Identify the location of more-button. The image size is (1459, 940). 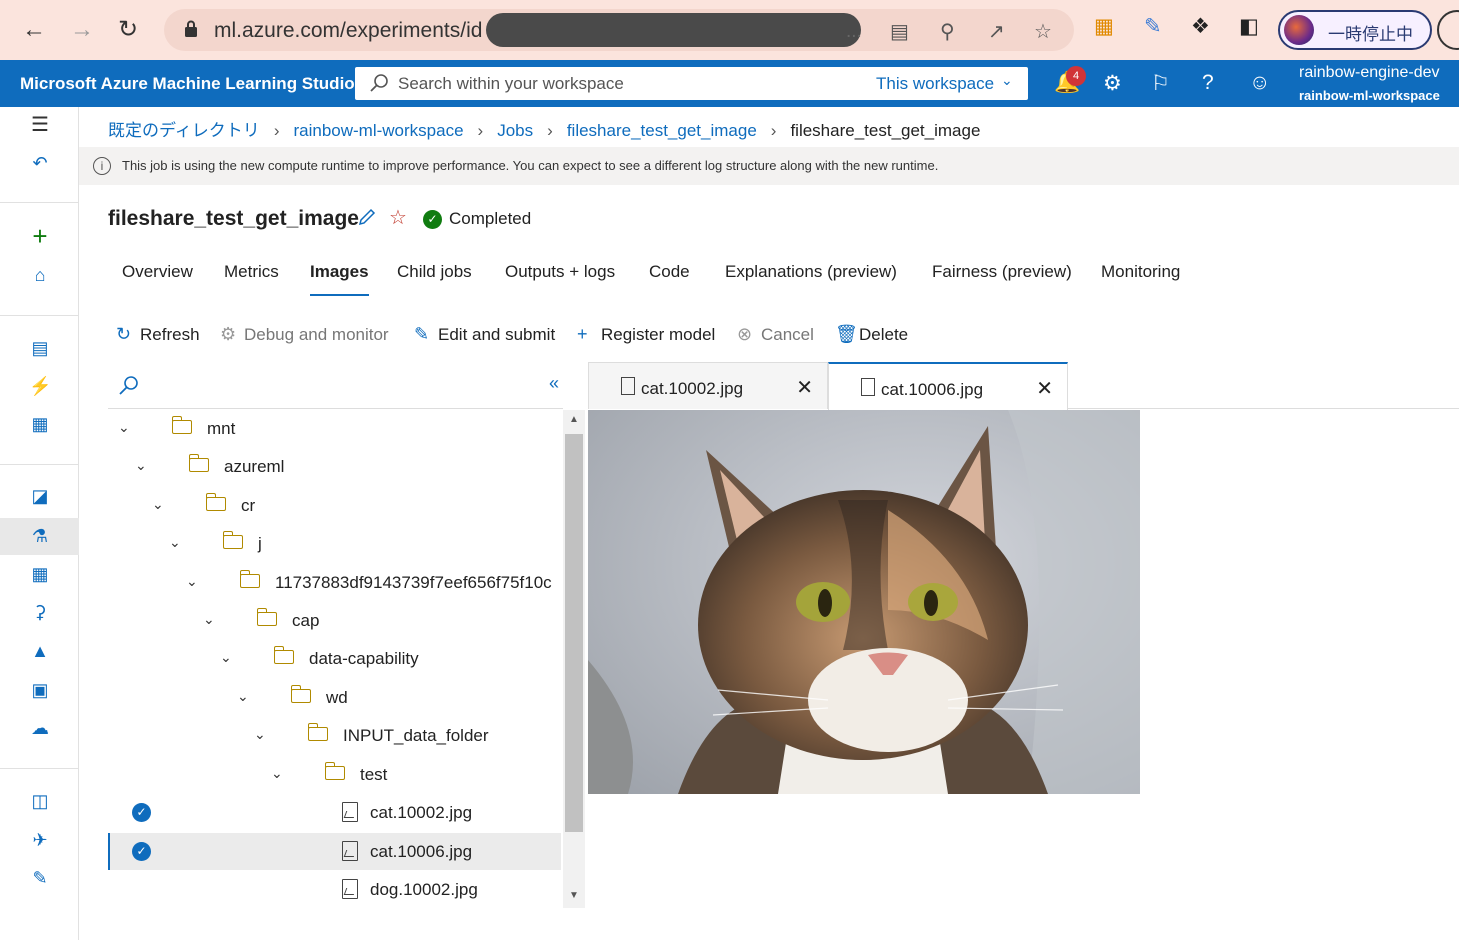
(1448, 30).